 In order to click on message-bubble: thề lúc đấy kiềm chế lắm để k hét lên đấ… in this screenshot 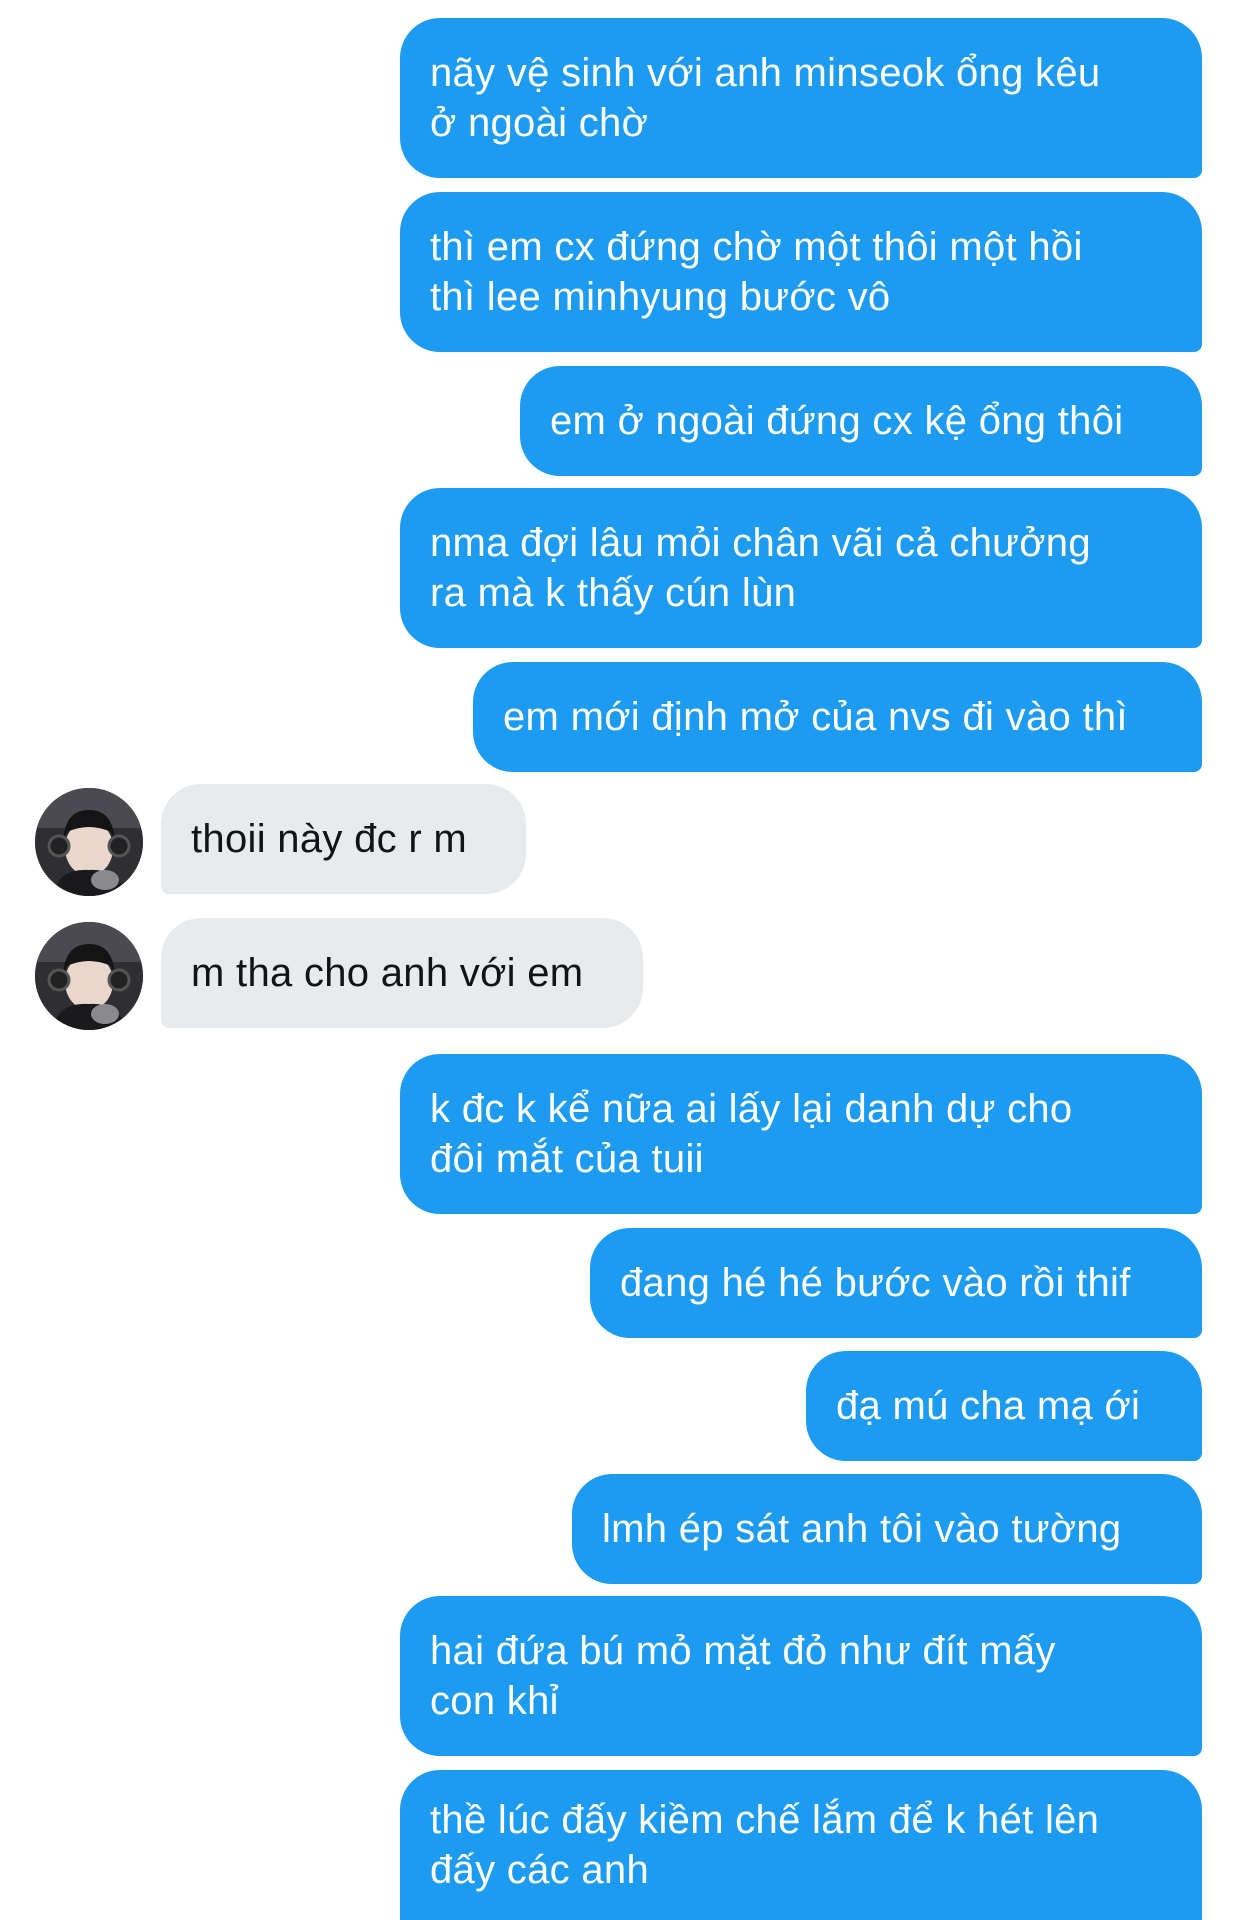, I will do `click(801, 1845)`.